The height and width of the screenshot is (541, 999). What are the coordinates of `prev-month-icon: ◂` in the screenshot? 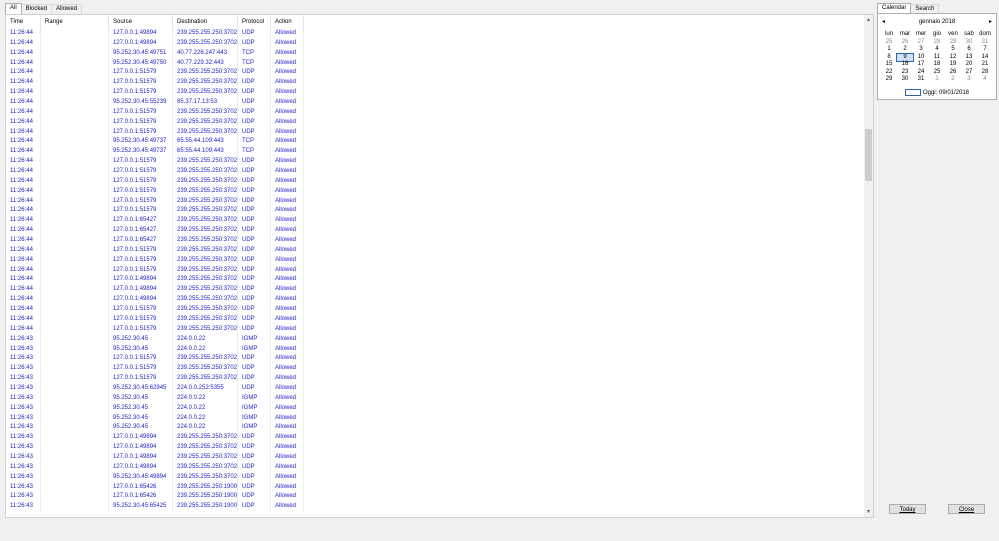 It's located at (883, 22).